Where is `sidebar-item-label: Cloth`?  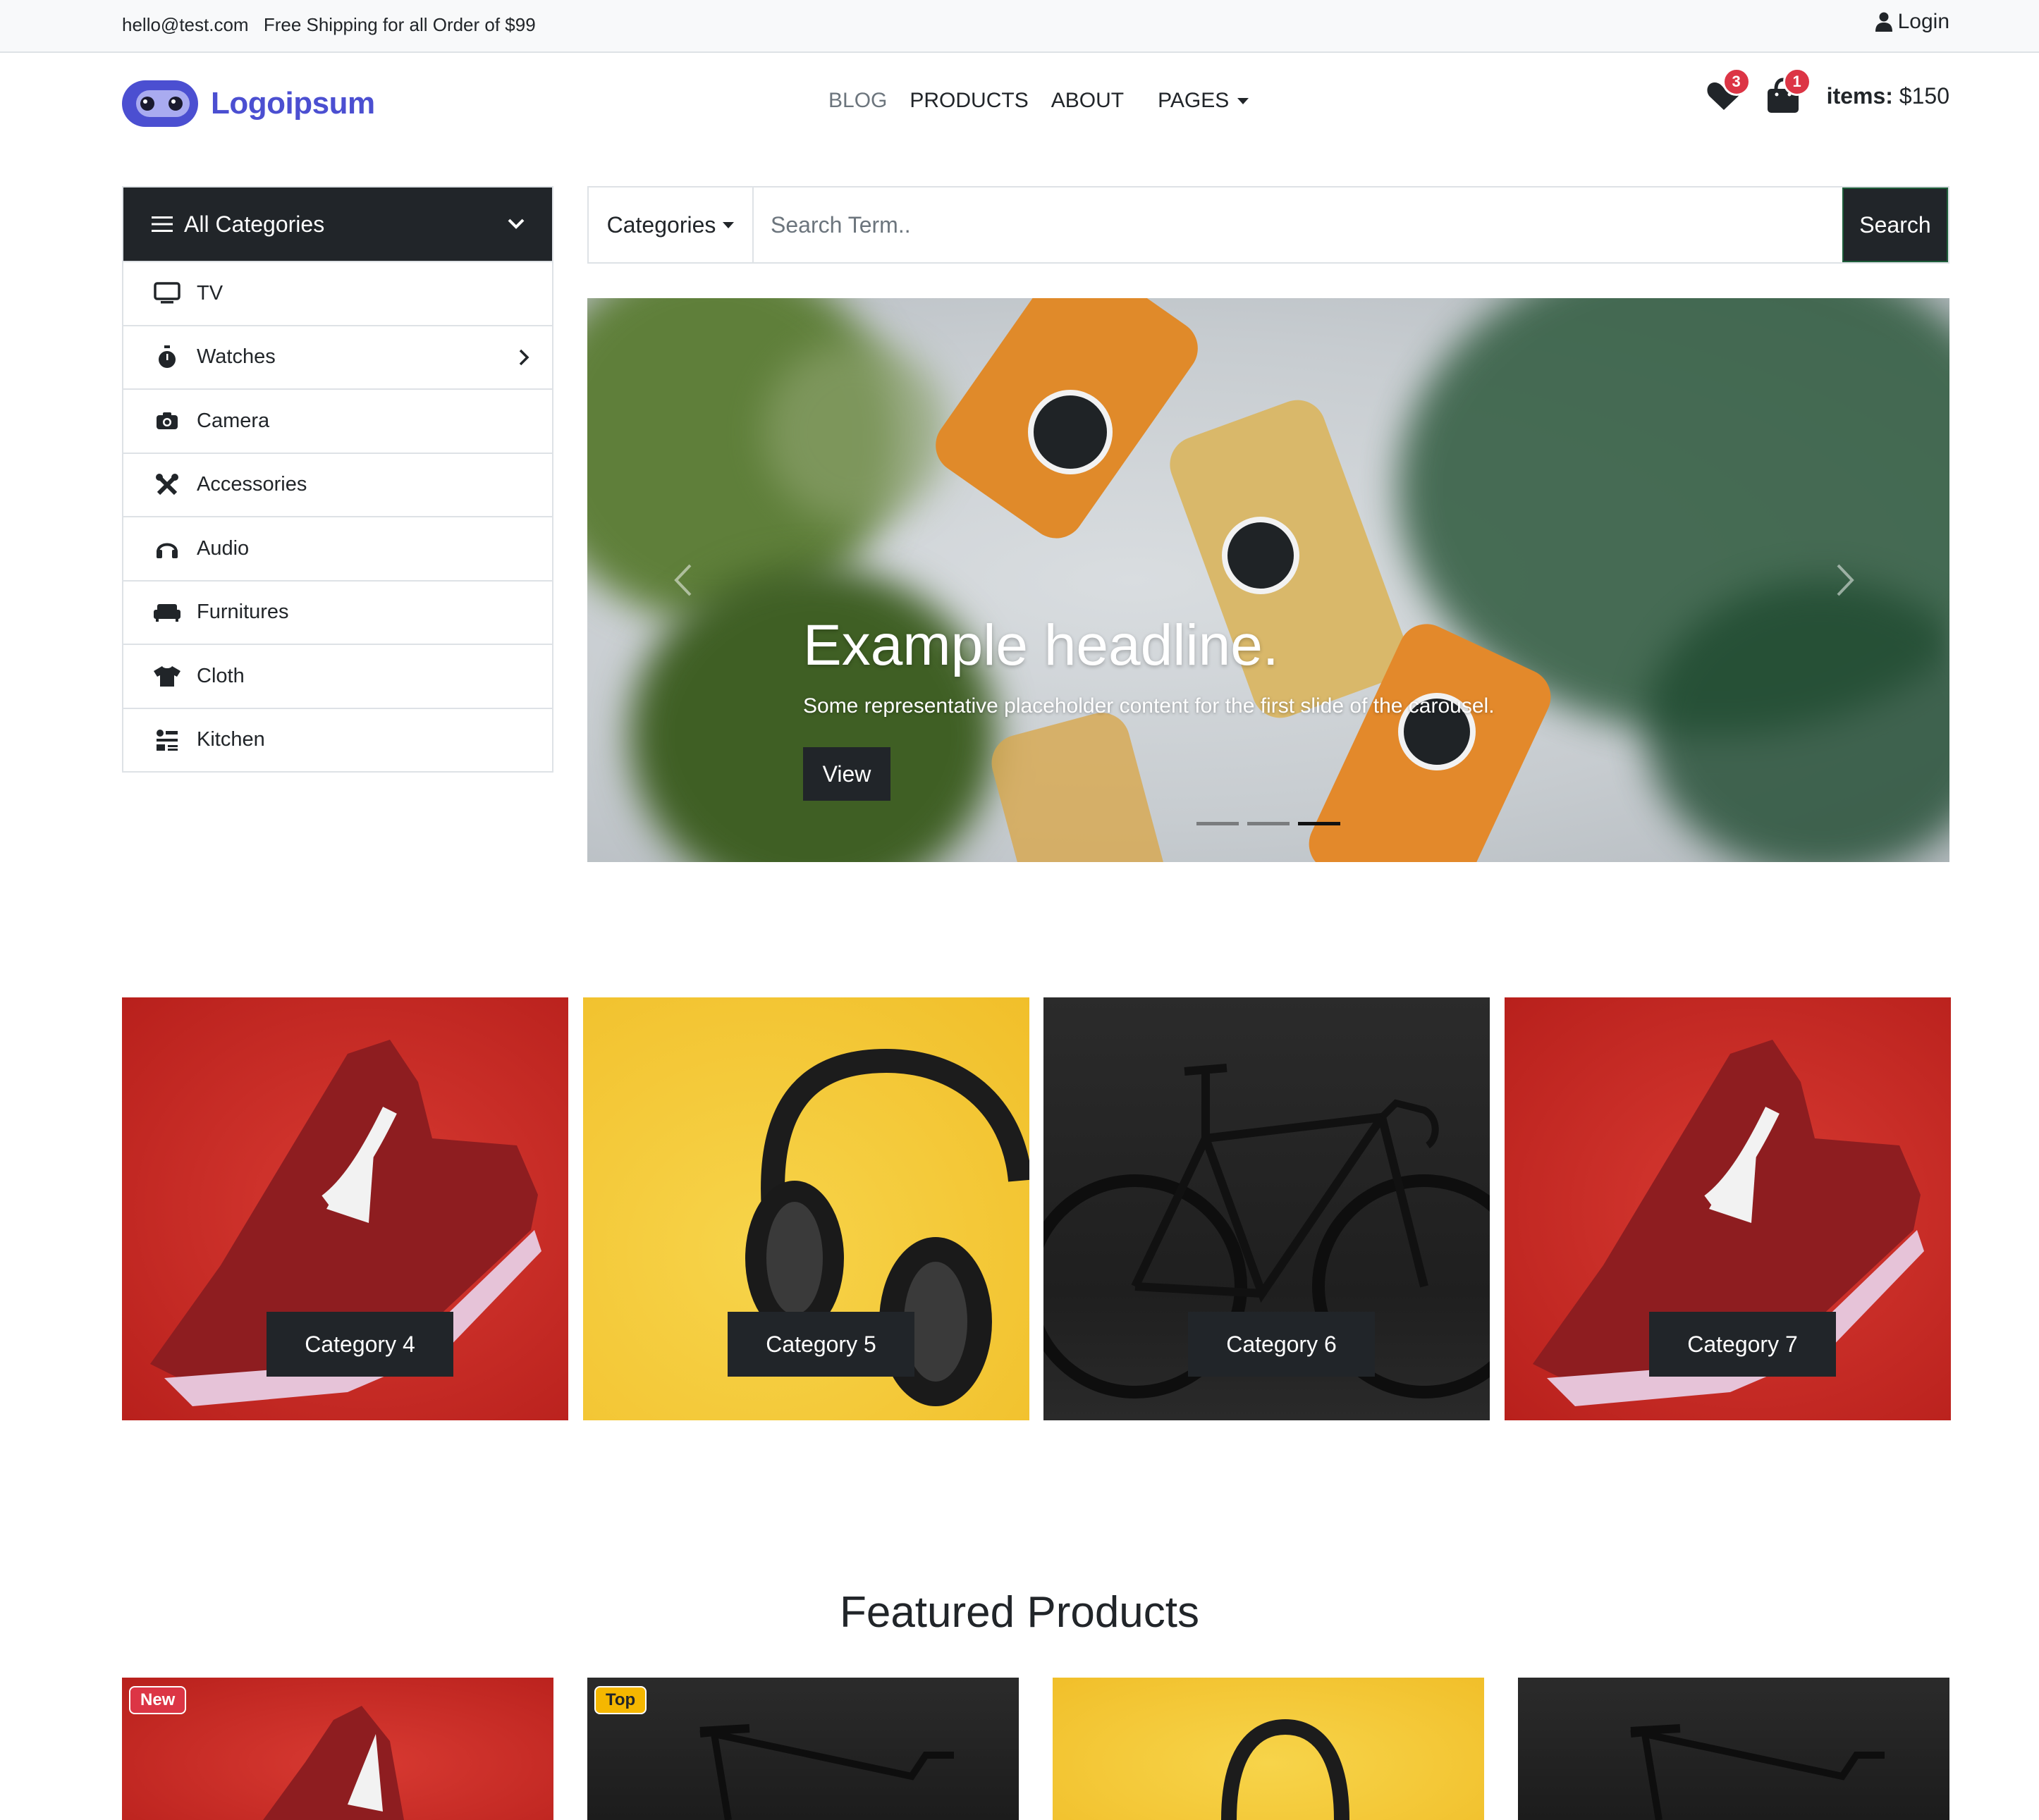 sidebar-item-label: Cloth is located at coordinates (221, 675).